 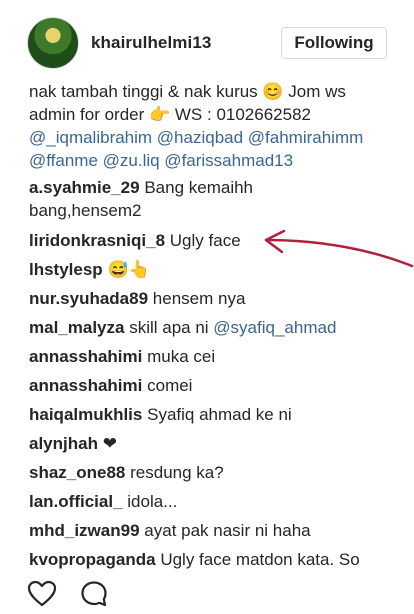 I want to click on comment-text: hensem nya, so click(x=199, y=298).